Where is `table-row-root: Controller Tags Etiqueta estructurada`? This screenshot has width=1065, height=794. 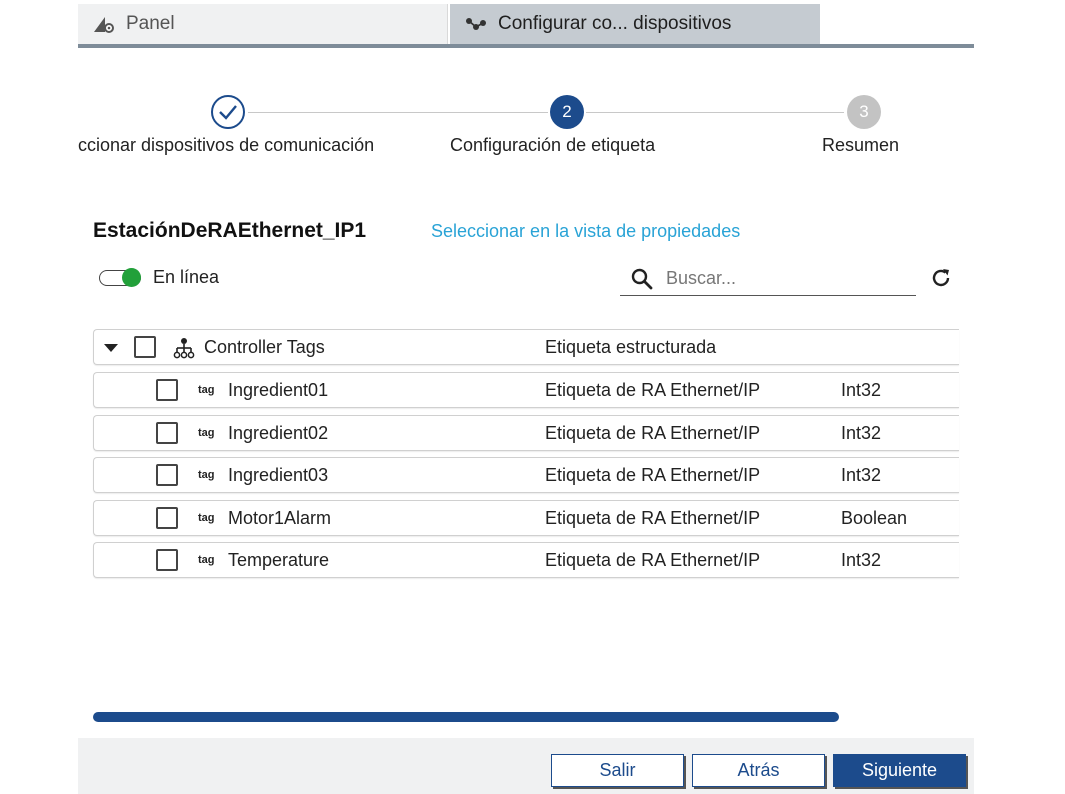 table-row-root: Controller Tags Etiqueta estructurada is located at coordinates (526, 347).